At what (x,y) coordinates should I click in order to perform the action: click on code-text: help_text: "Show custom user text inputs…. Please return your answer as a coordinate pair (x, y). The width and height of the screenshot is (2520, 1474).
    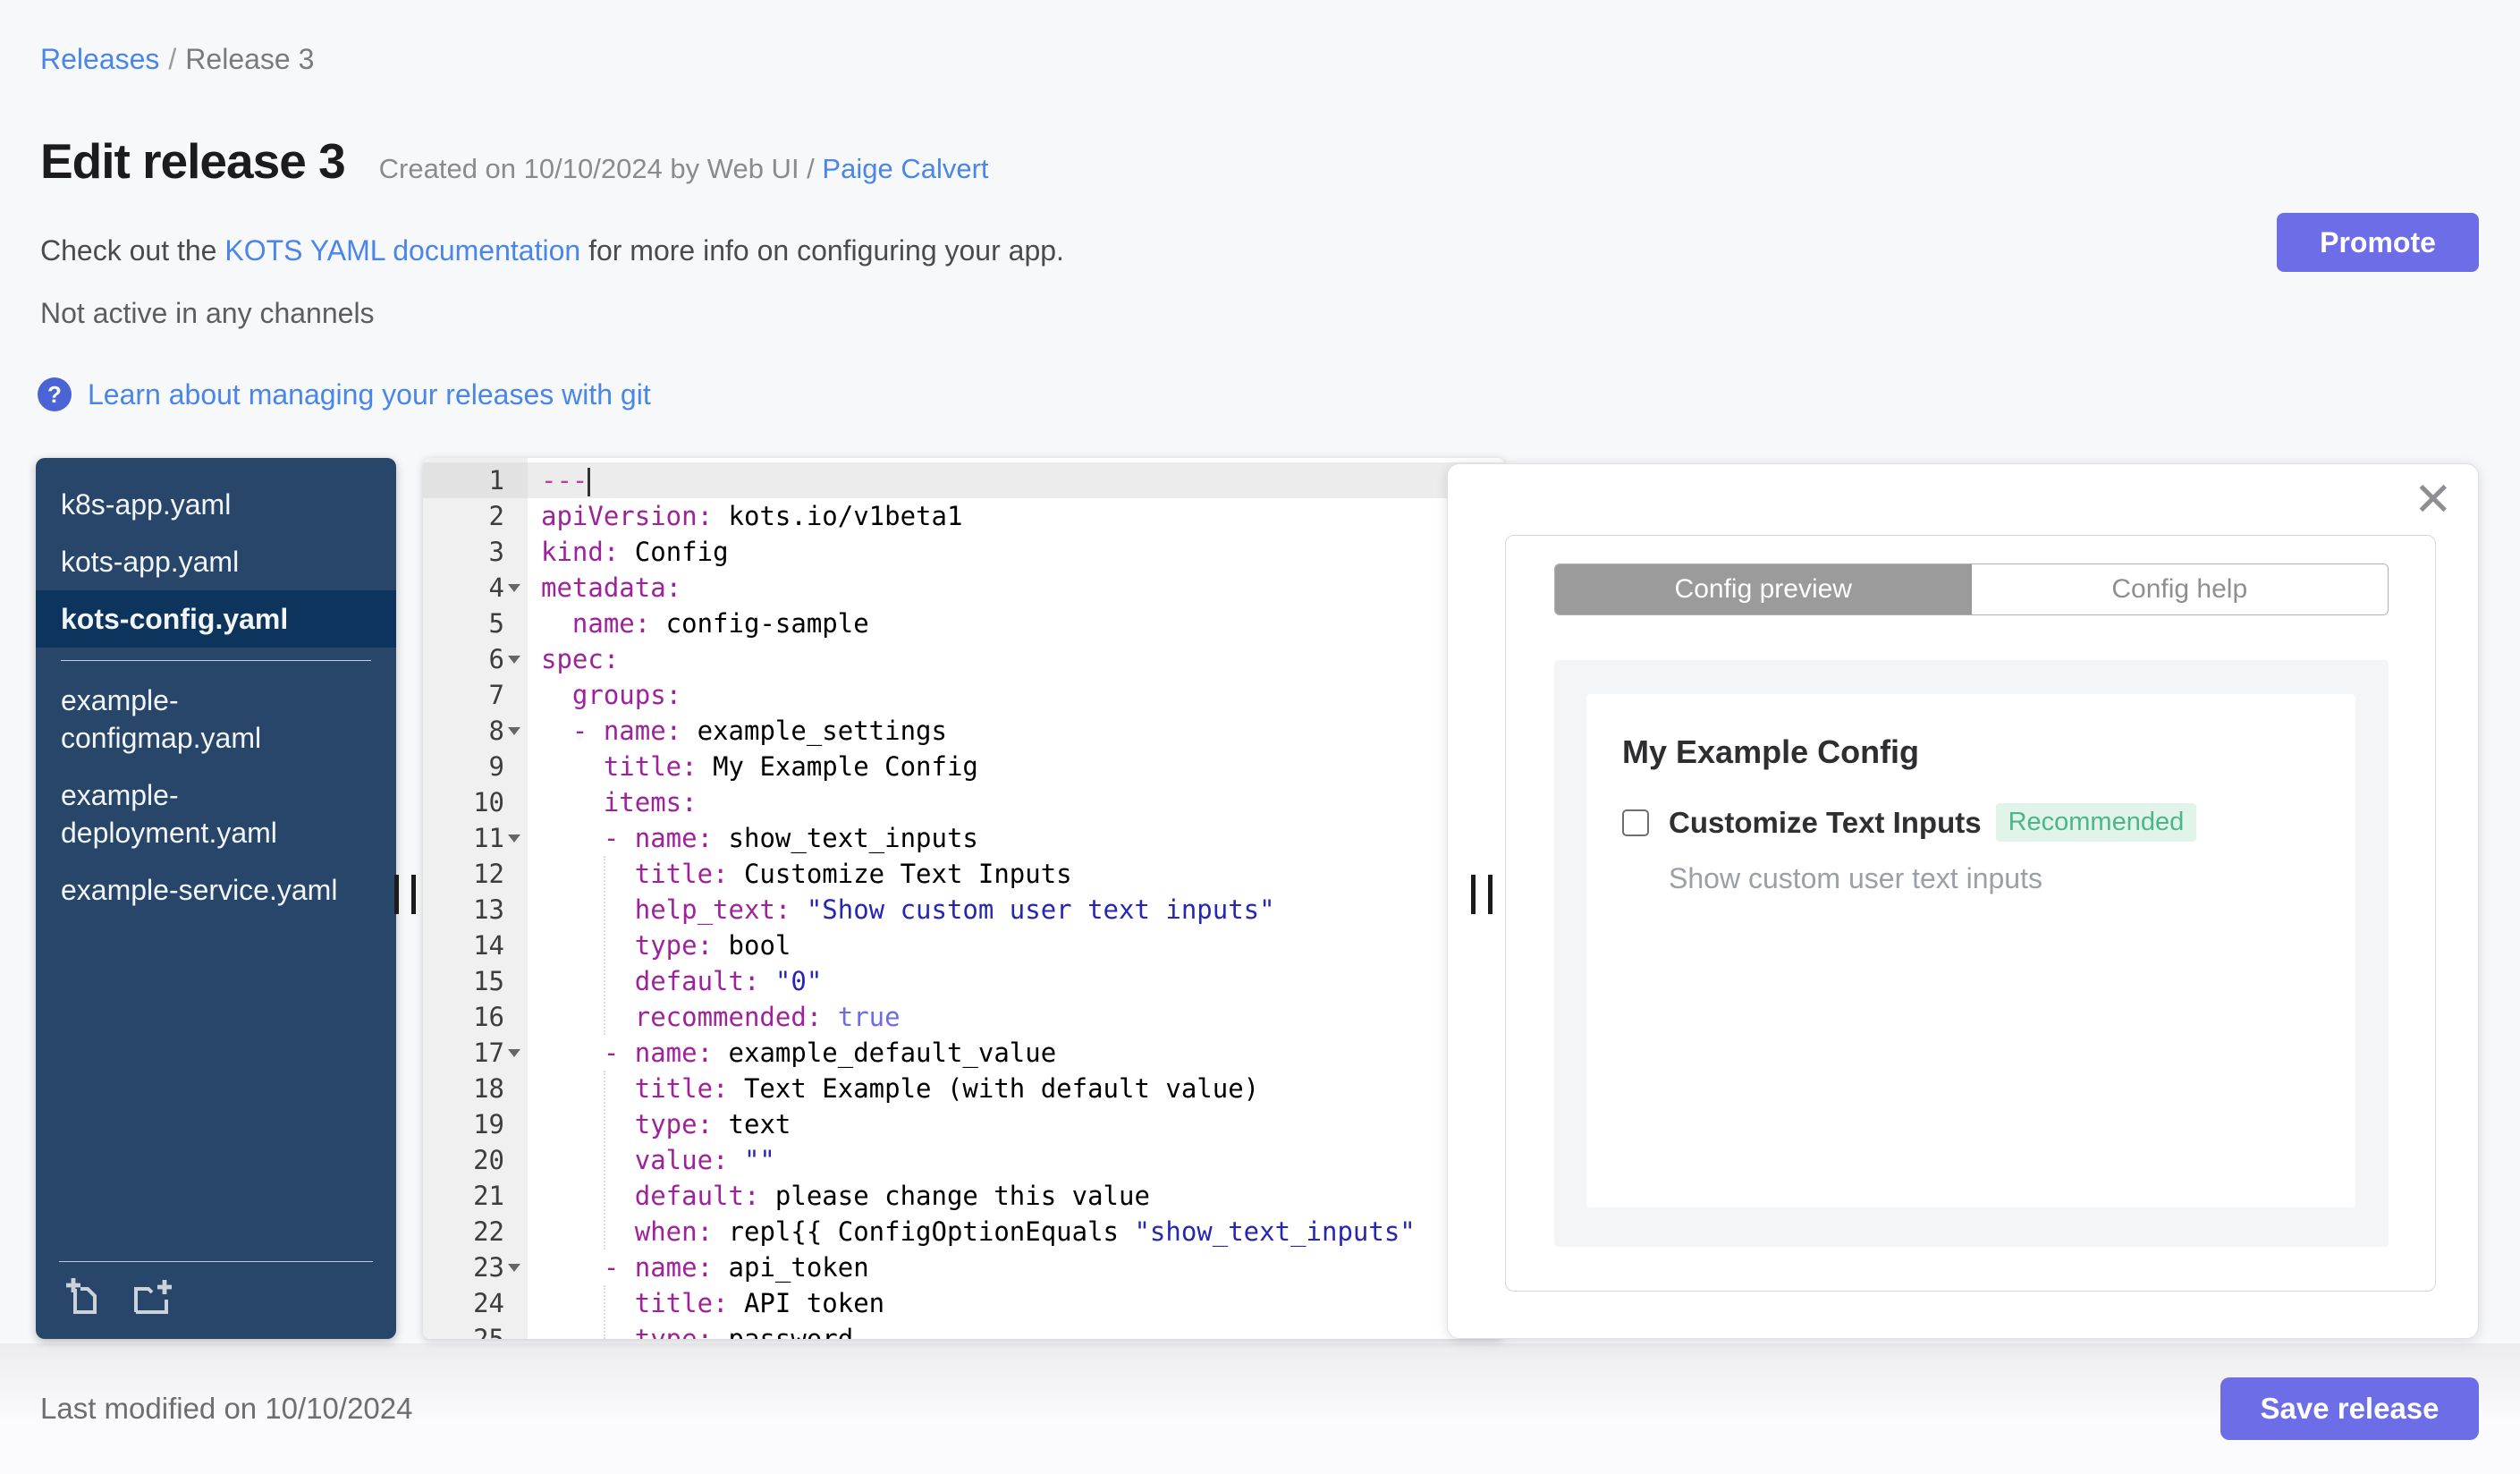
    Looking at the image, I should click on (1016, 910).